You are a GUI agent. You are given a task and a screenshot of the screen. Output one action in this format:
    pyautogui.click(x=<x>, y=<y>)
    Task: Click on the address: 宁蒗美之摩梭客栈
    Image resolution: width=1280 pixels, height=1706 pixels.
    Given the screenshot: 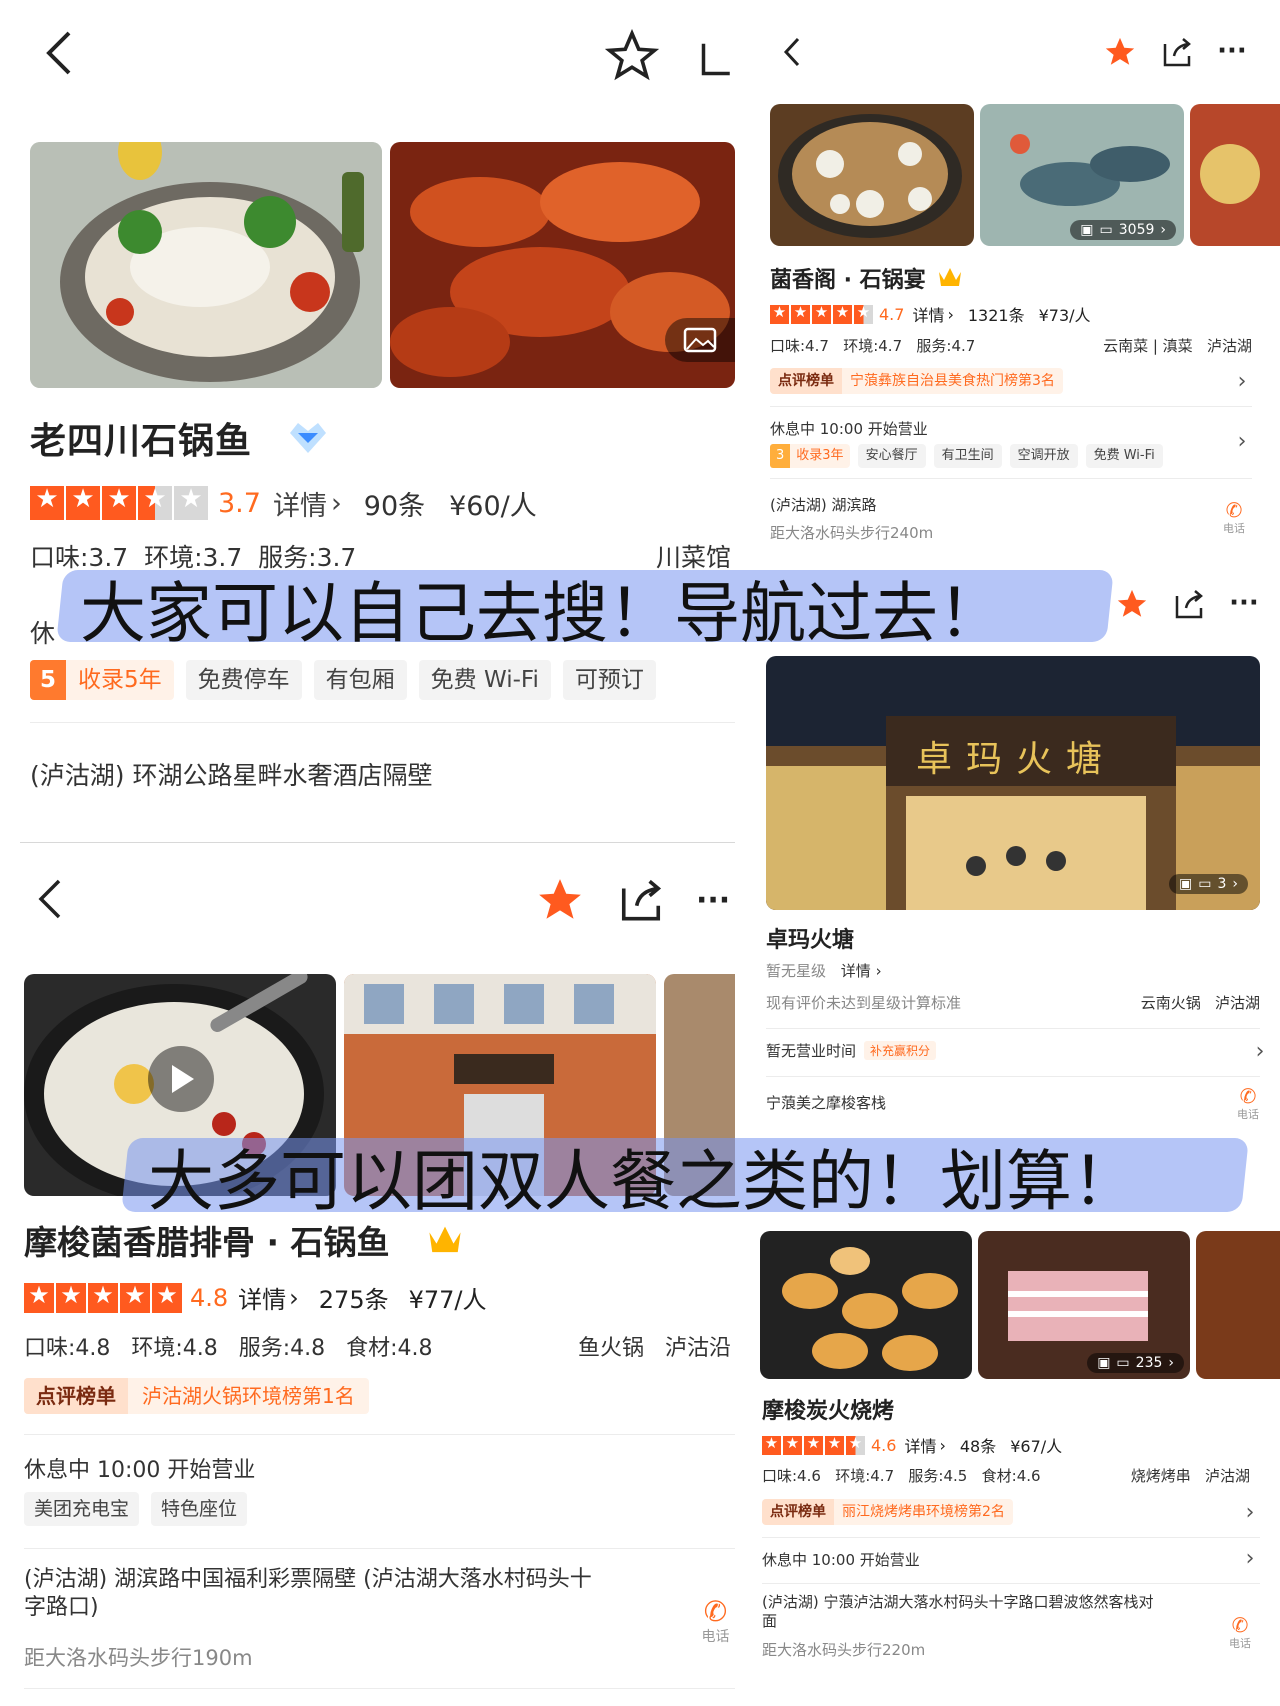 What is the action you would take?
    pyautogui.click(x=826, y=1102)
    